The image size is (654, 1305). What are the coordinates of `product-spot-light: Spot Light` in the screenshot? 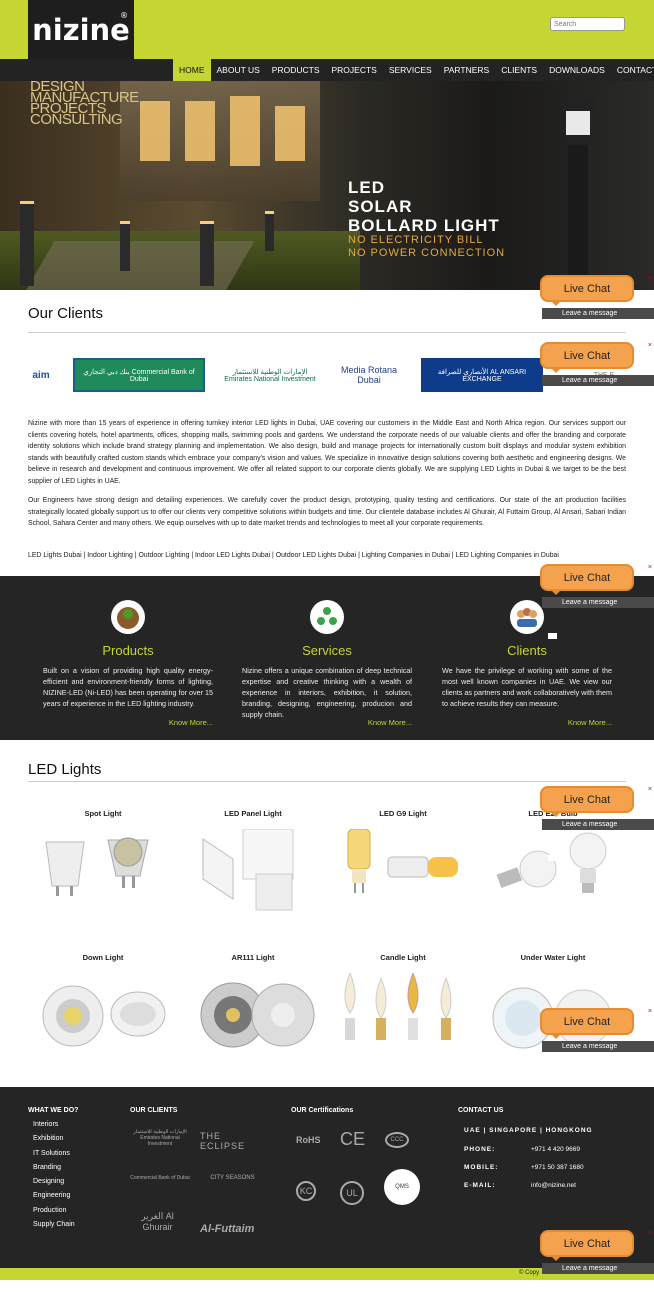 It's located at (103, 869).